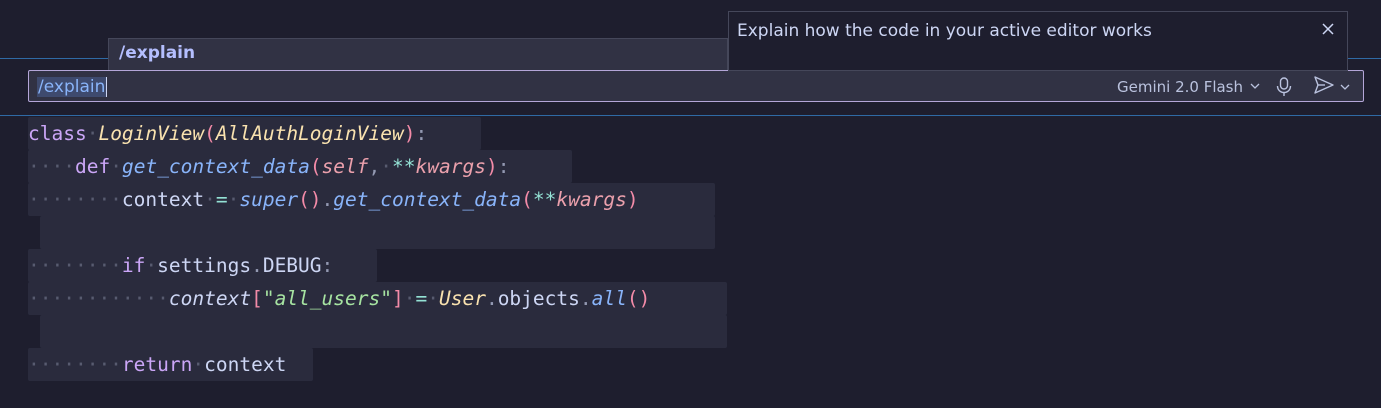 The width and height of the screenshot is (1381, 408). Describe the element at coordinates (609, 298) in the screenshot. I see `code-token: all` at that location.